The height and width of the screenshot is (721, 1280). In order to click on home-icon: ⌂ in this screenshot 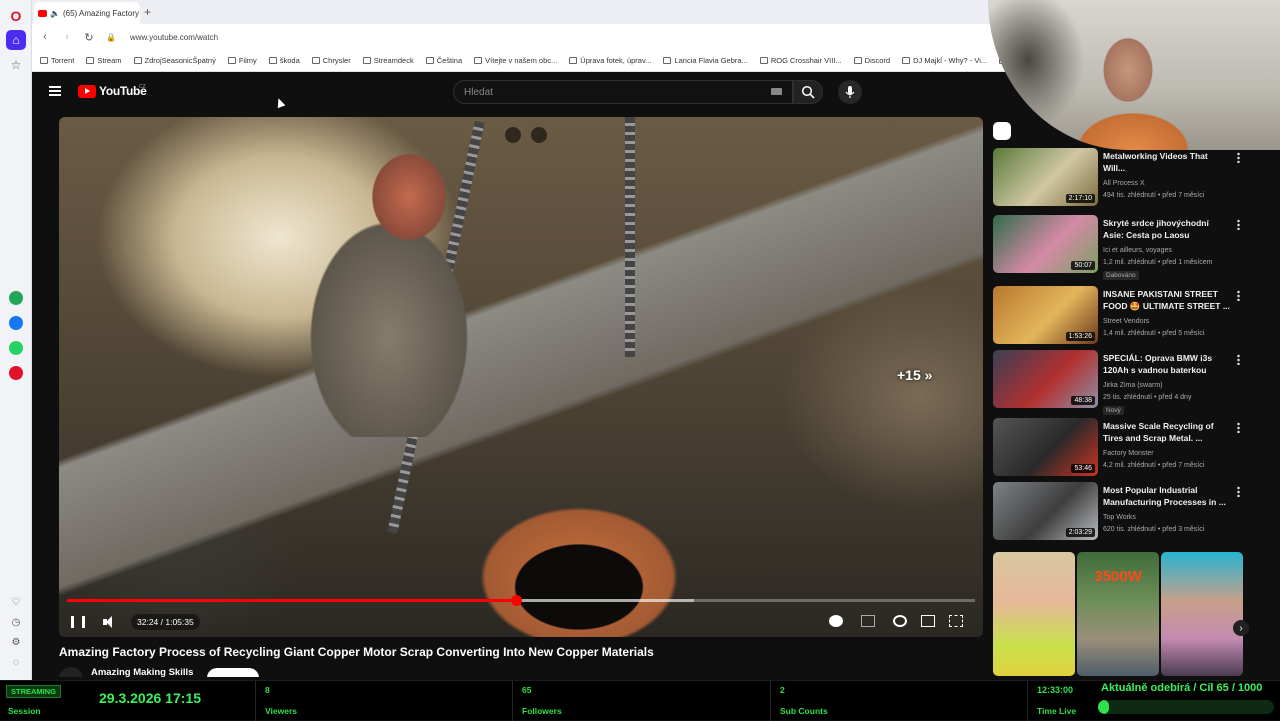, I will do `click(16, 40)`.